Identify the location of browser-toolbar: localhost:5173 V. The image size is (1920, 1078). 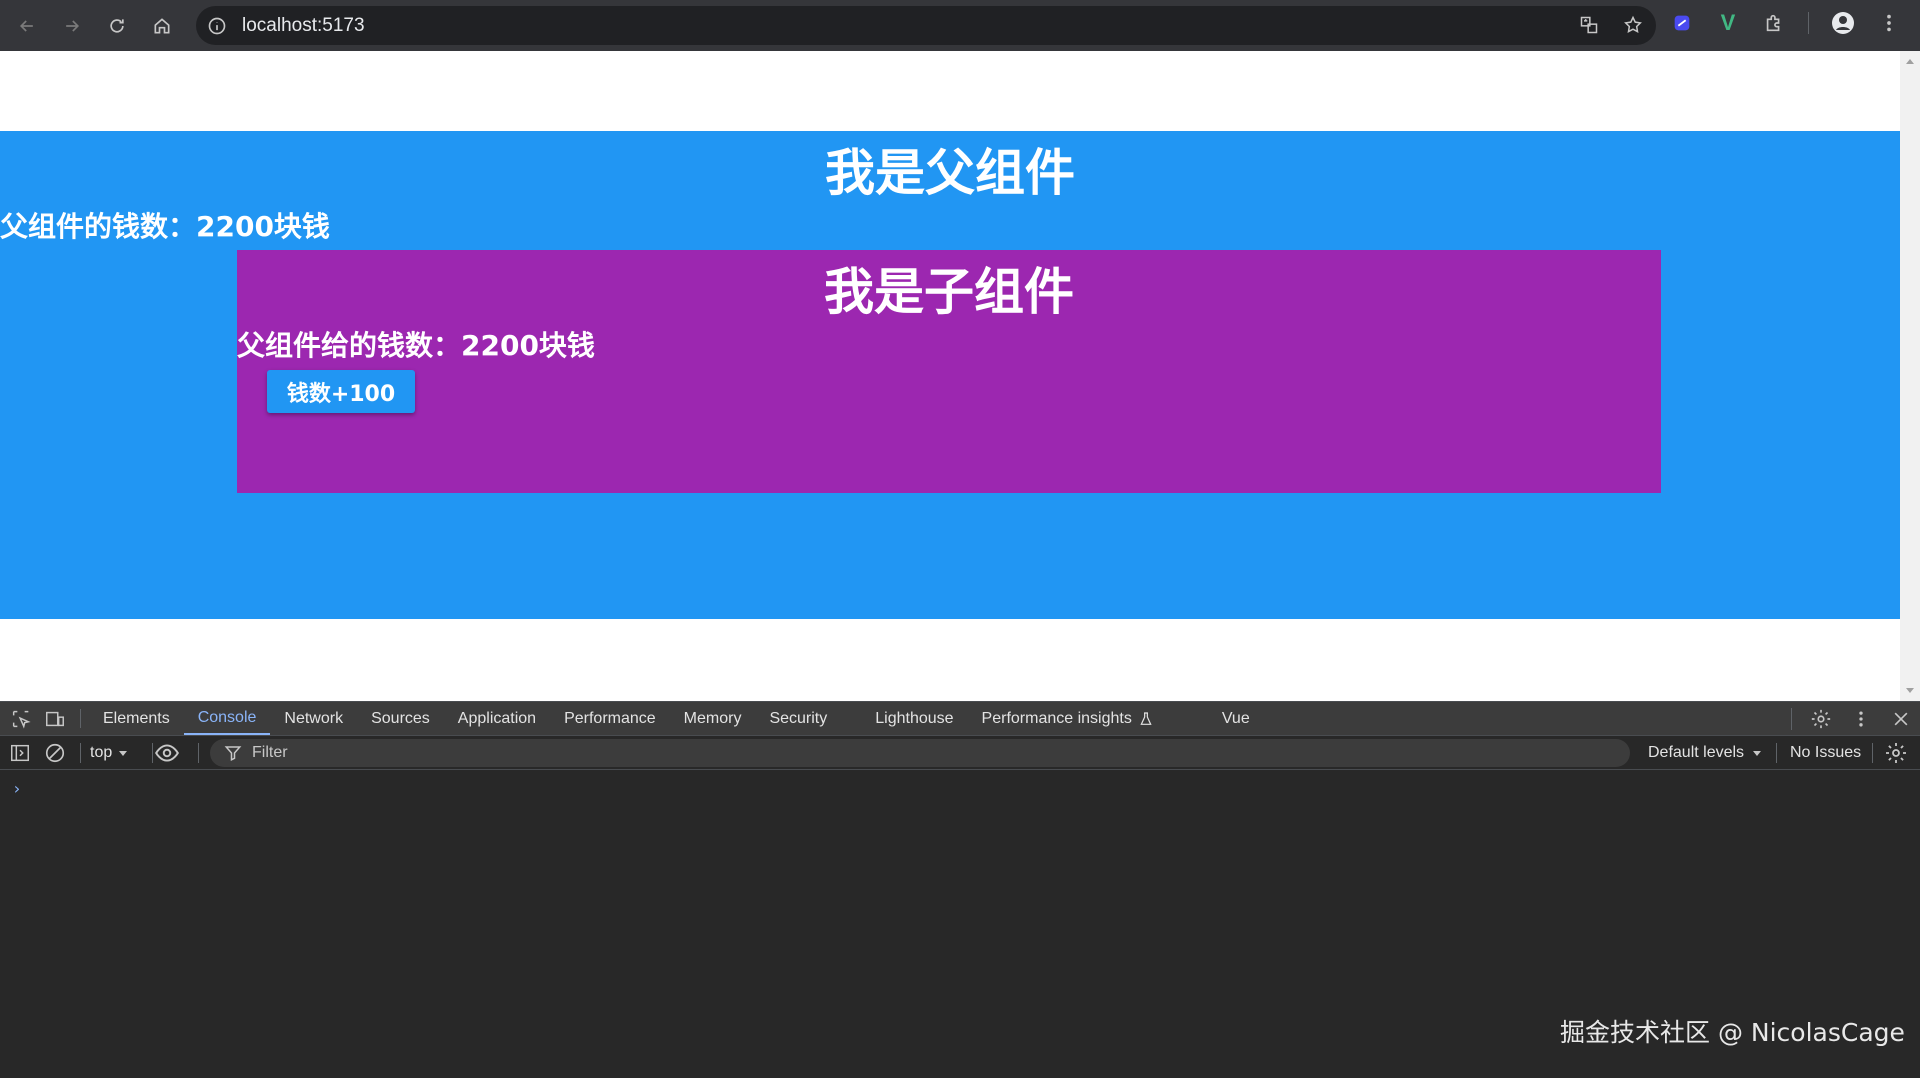
(960, 25).